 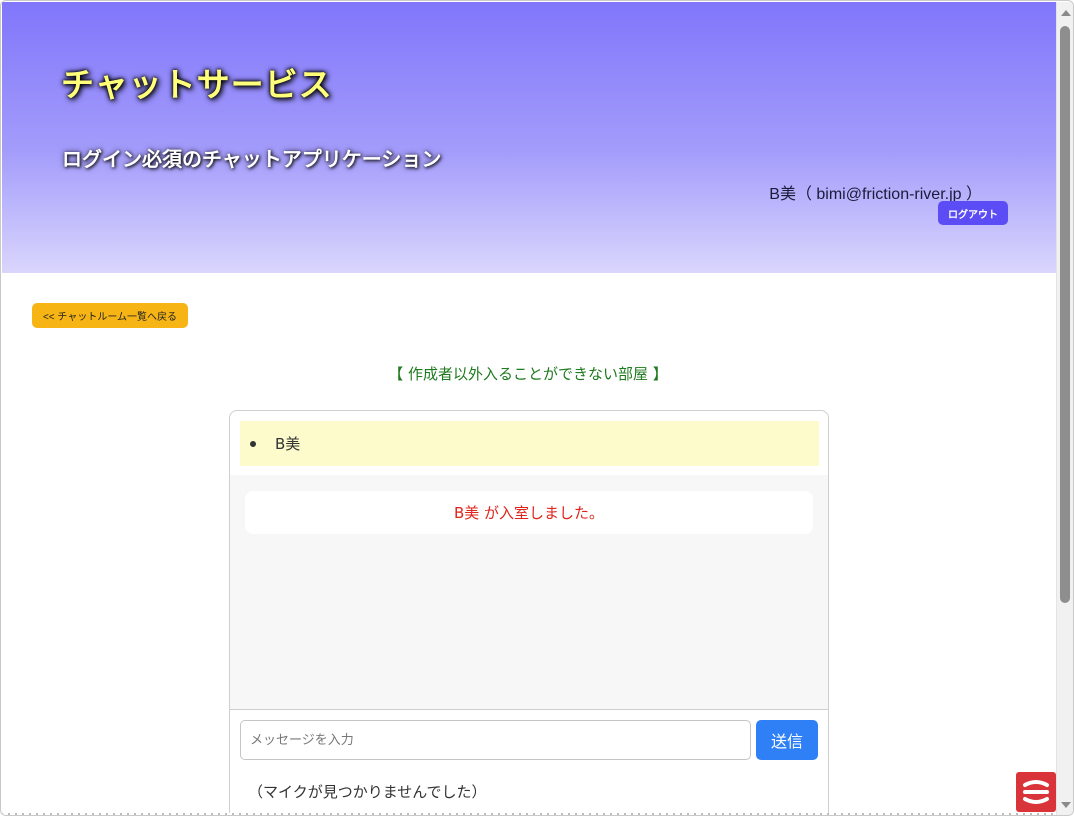 I want to click on message-composer: 送信, so click(x=529, y=740).